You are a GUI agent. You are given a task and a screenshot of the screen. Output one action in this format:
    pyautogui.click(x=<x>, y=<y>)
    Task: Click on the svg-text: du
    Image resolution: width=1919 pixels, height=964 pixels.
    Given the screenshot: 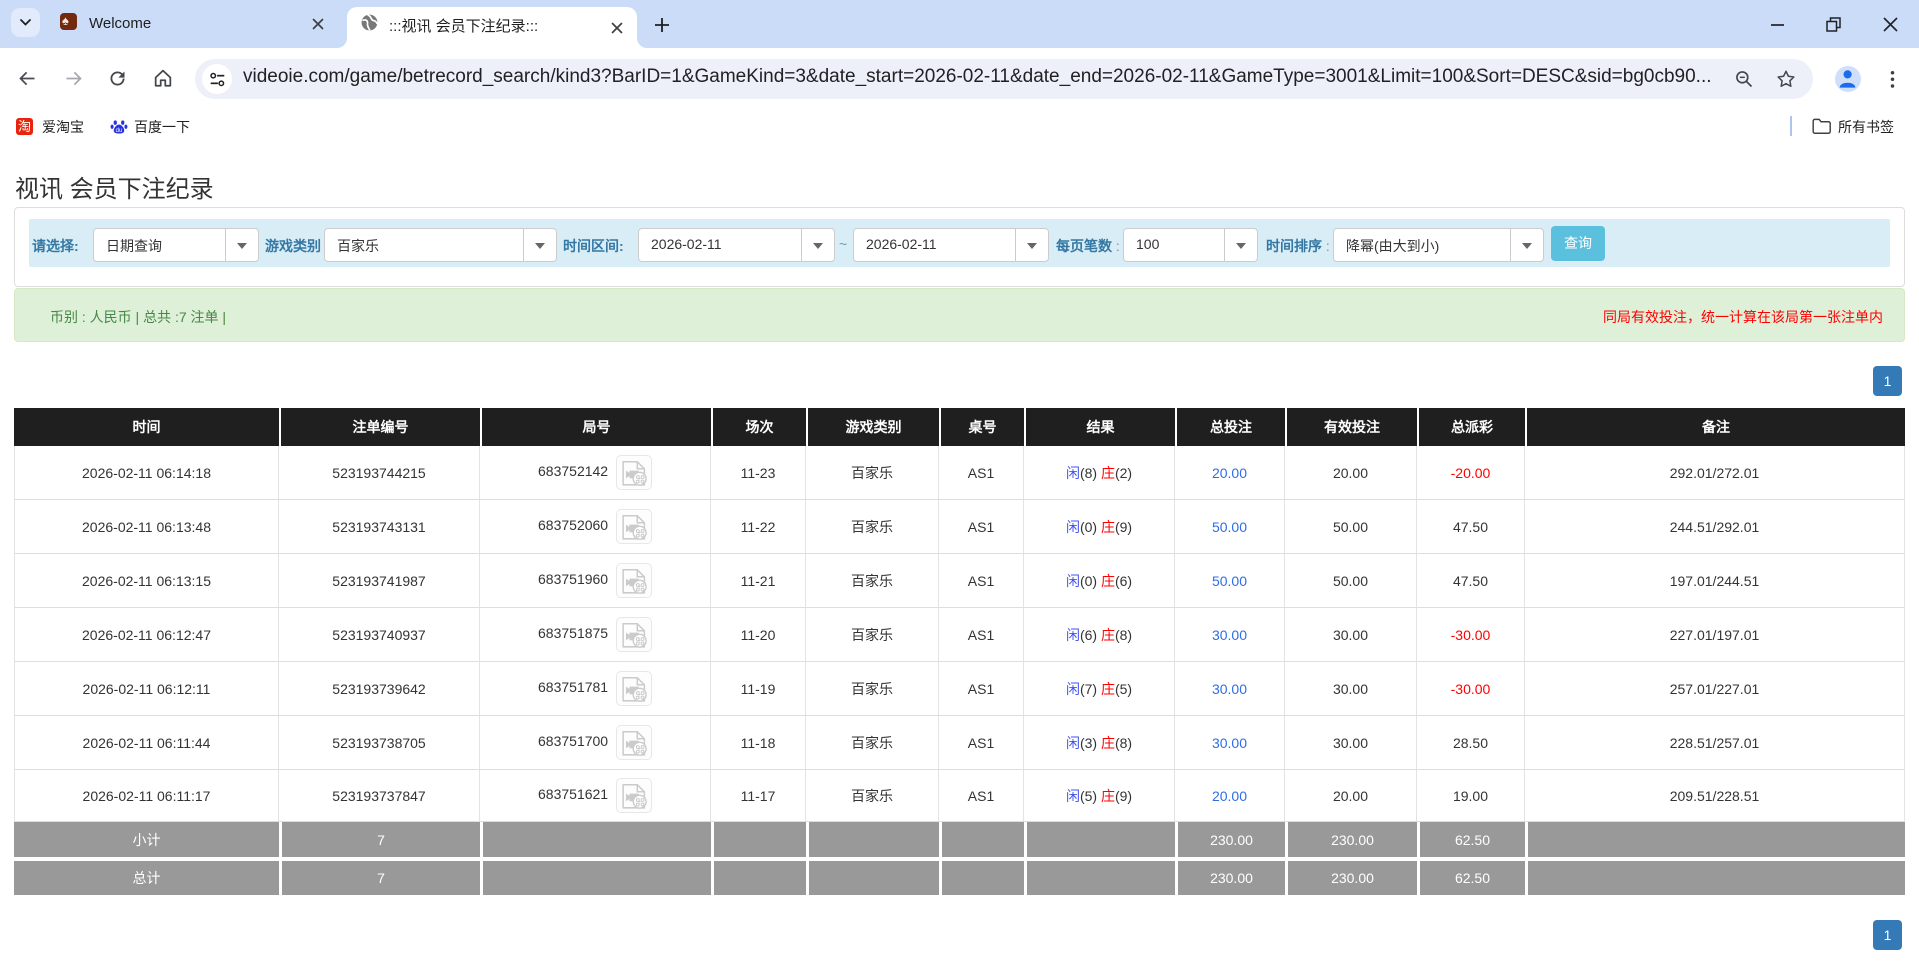 What is the action you would take?
    pyautogui.click(x=119, y=131)
    